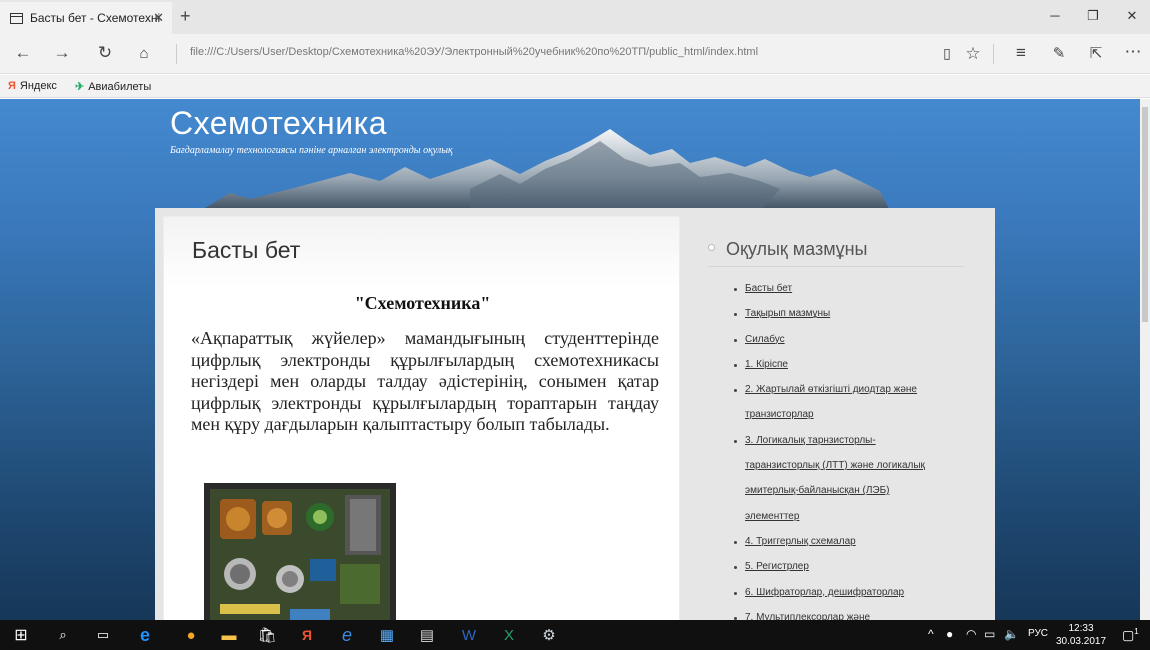 The height and width of the screenshot is (650, 1150). What do you see at coordinates (422, 303) in the screenshot?
I see `document-heading: "Схемотехника"` at bounding box center [422, 303].